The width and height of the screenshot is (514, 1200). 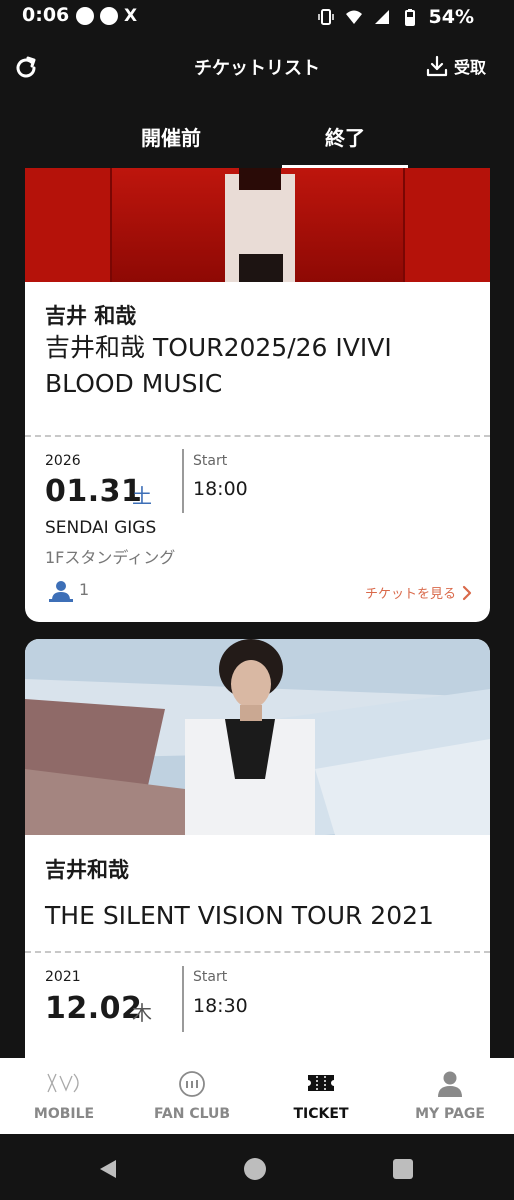 I want to click on user-icon, so click(x=450, y=1084).